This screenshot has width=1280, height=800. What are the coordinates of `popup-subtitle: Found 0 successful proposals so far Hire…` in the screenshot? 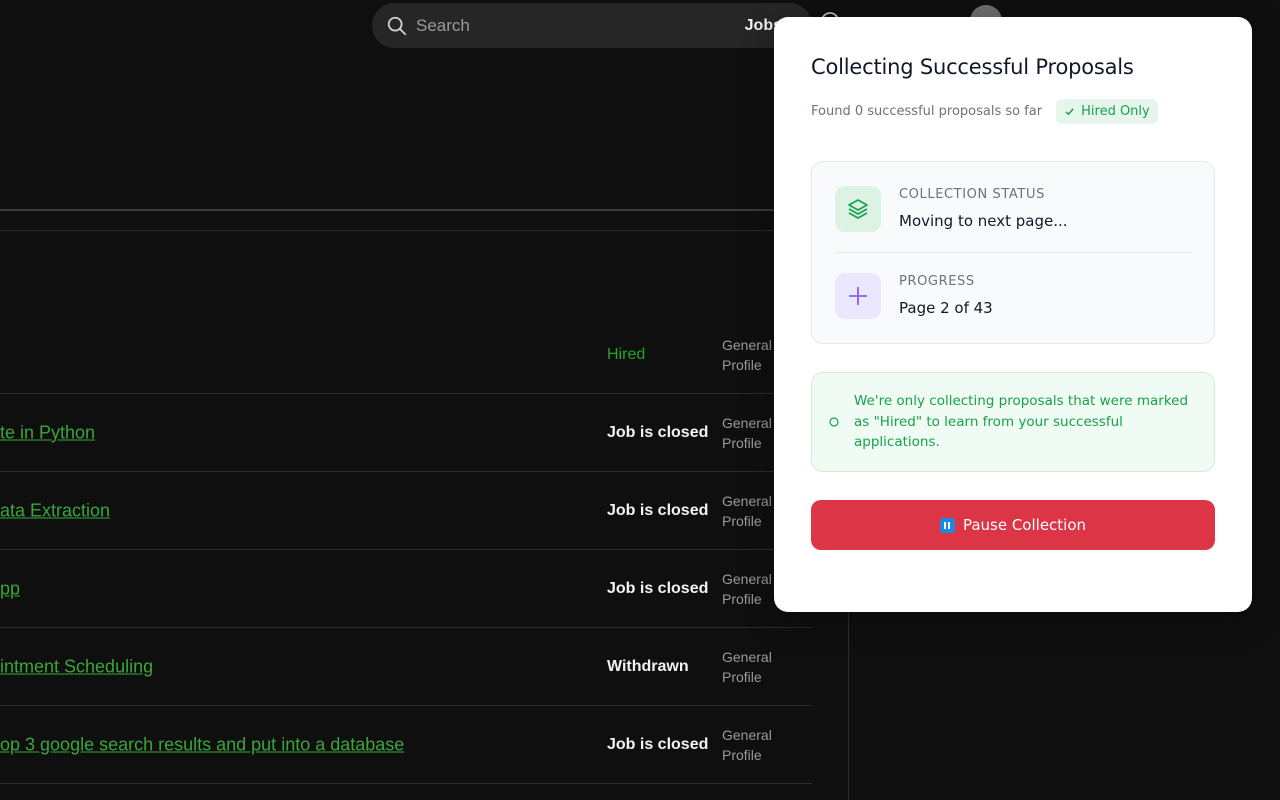 It's located at (1013, 111).